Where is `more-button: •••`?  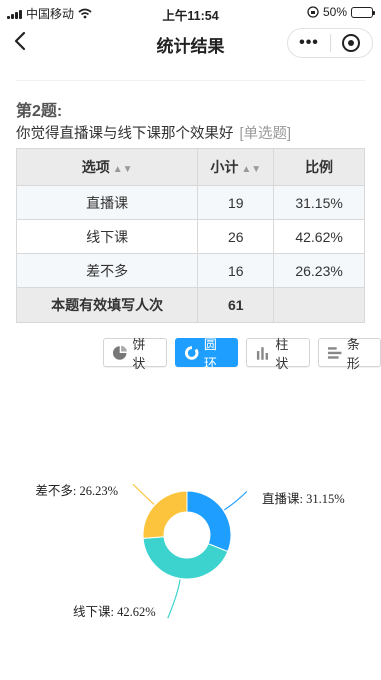 more-button: ••• is located at coordinates (309, 43).